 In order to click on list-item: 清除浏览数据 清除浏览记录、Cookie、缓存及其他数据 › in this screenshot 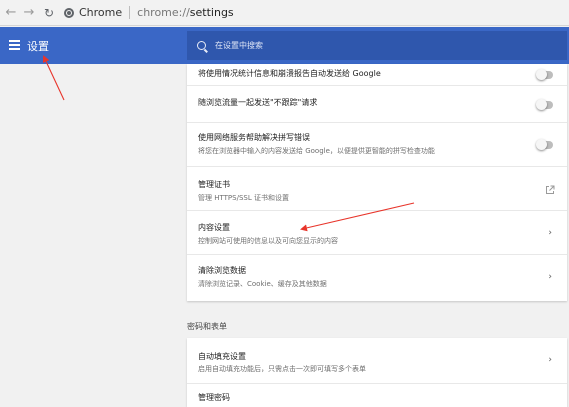, I will do `click(377, 278)`.